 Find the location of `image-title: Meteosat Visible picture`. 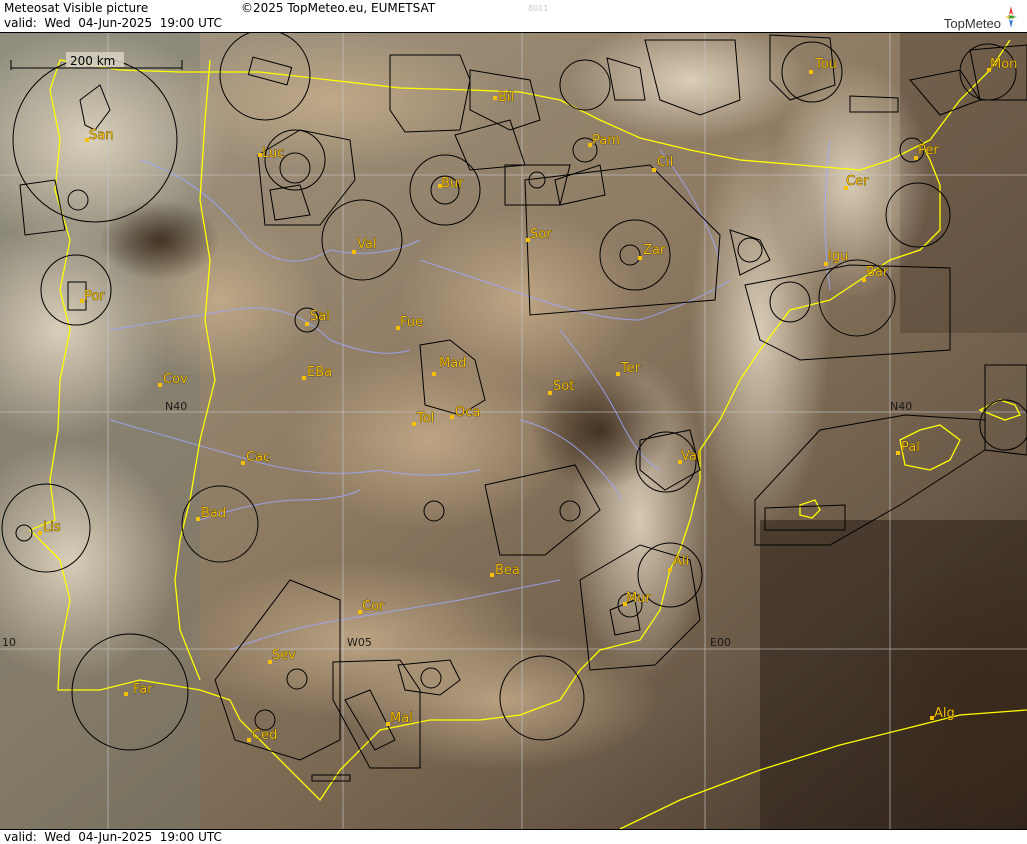

image-title: Meteosat Visible picture is located at coordinates (76, 8).